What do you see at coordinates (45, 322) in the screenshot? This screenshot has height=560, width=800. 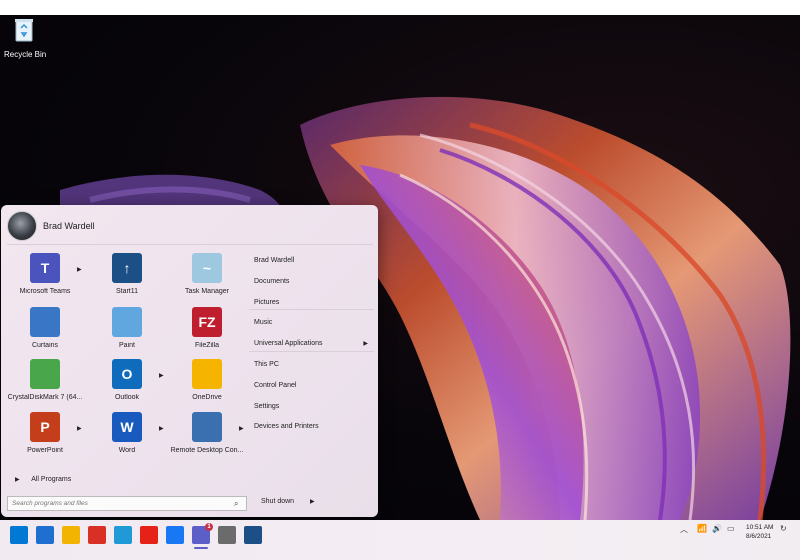 I see `curtains-icon` at bounding box center [45, 322].